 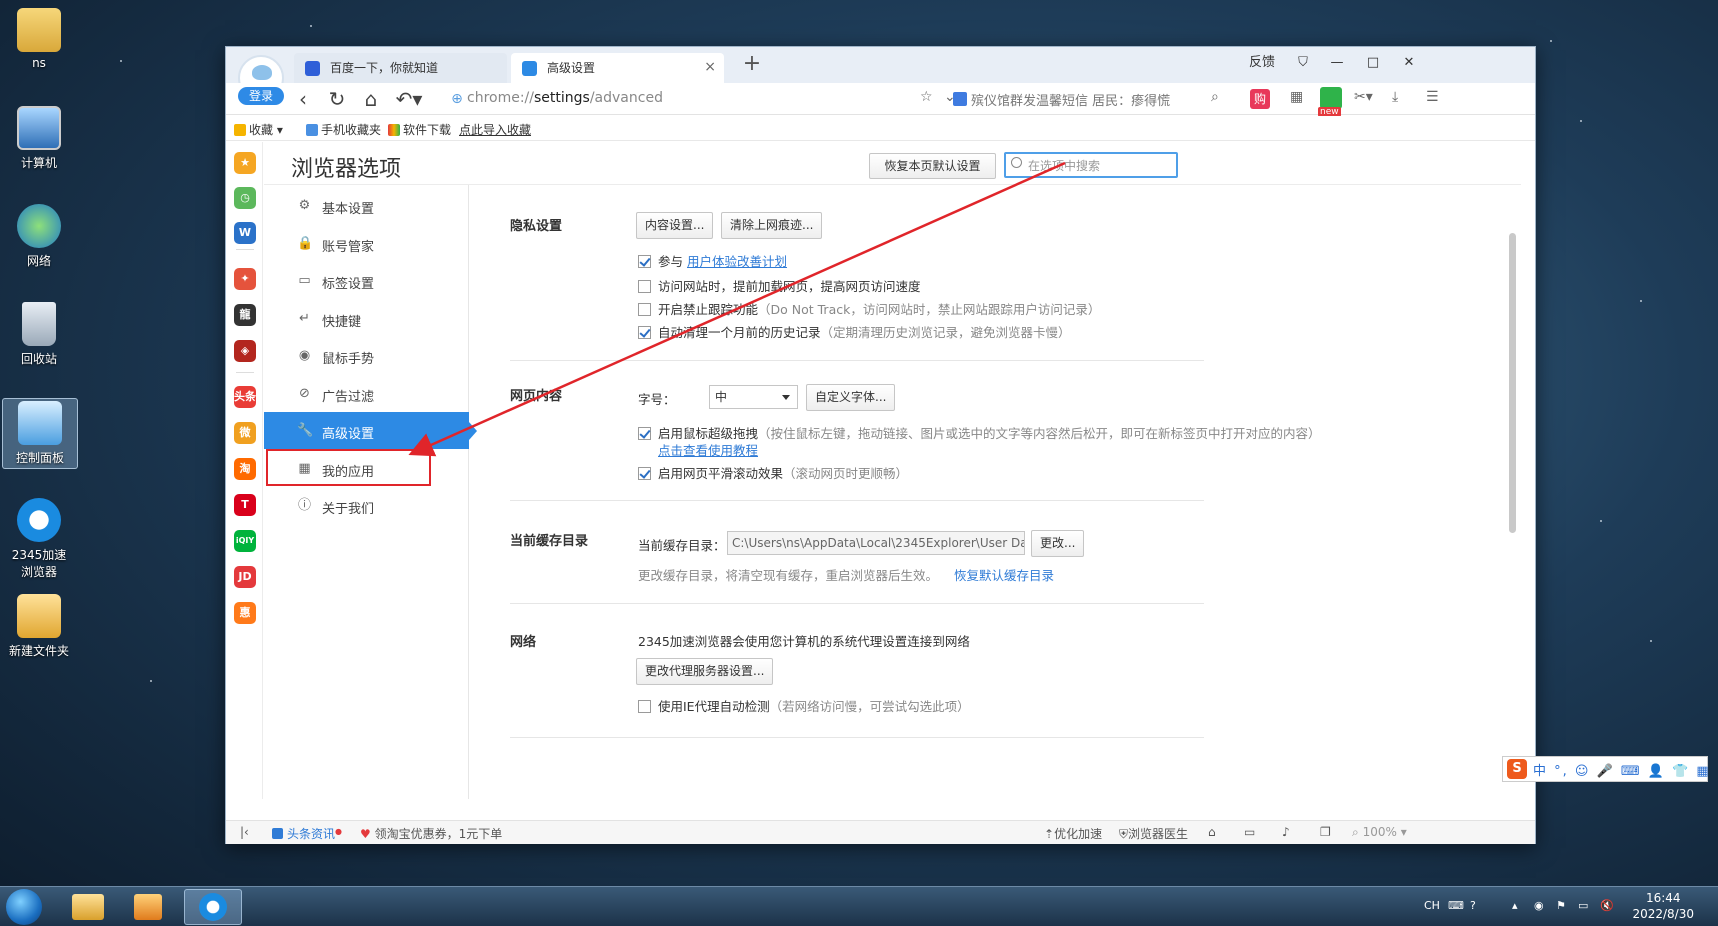 What do you see at coordinates (366, 280) in the screenshot?
I see `nav-item-2: ▭ 标签设置` at bounding box center [366, 280].